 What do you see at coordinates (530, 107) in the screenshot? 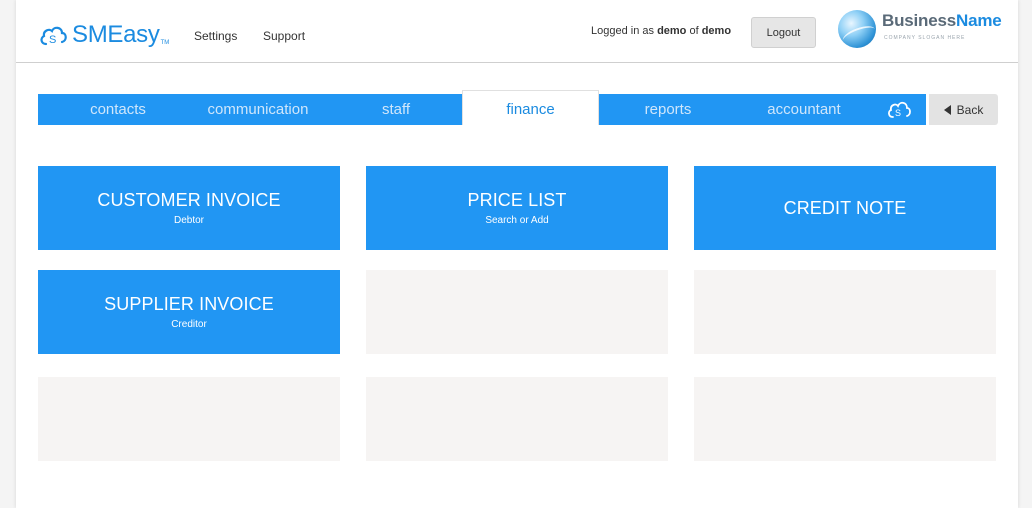
I see `tab-finance: finance` at bounding box center [530, 107].